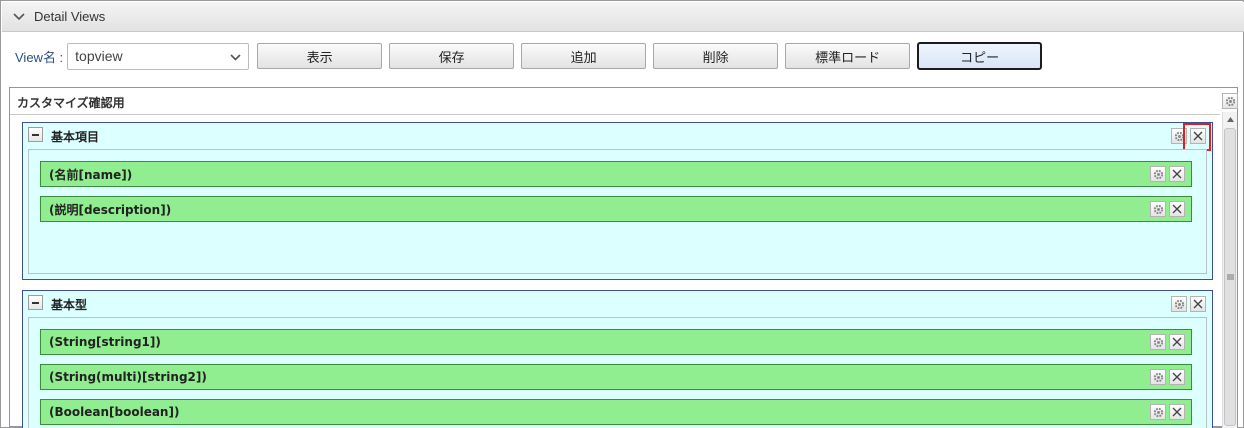 This screenshot has width=1244, height=428. Describe the element at coordinates (320, 56) in the screenshot. I see `show-button: 表示` at that location.